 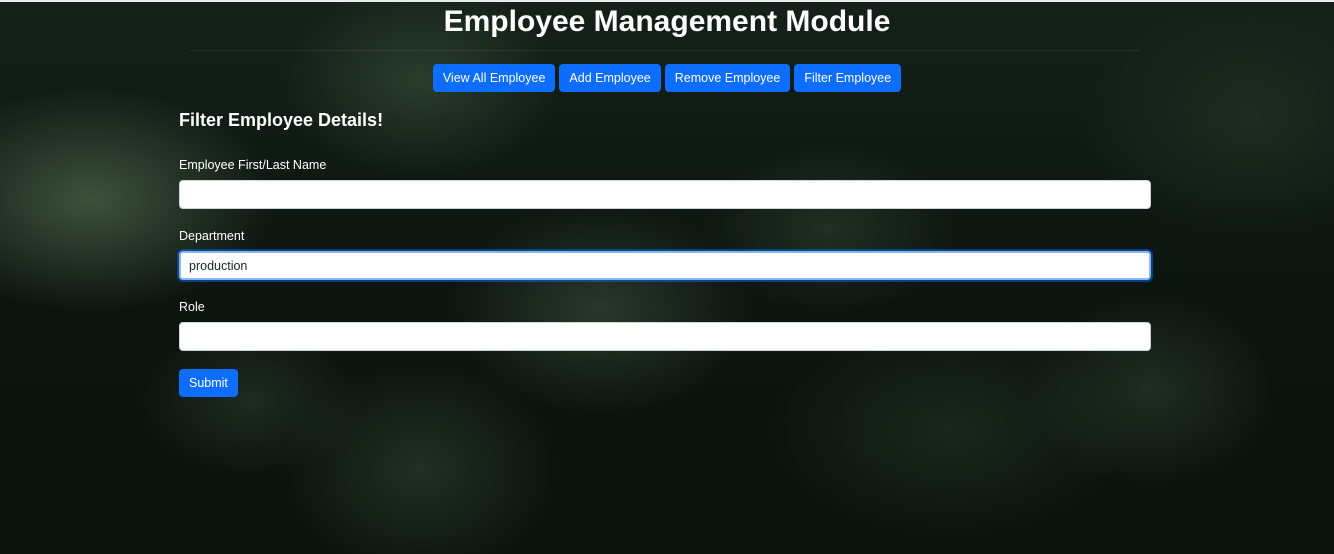 What do you see at coordinates (665, 265) in the screenshot?
I see `department-input` at bounding box center [665, 265].